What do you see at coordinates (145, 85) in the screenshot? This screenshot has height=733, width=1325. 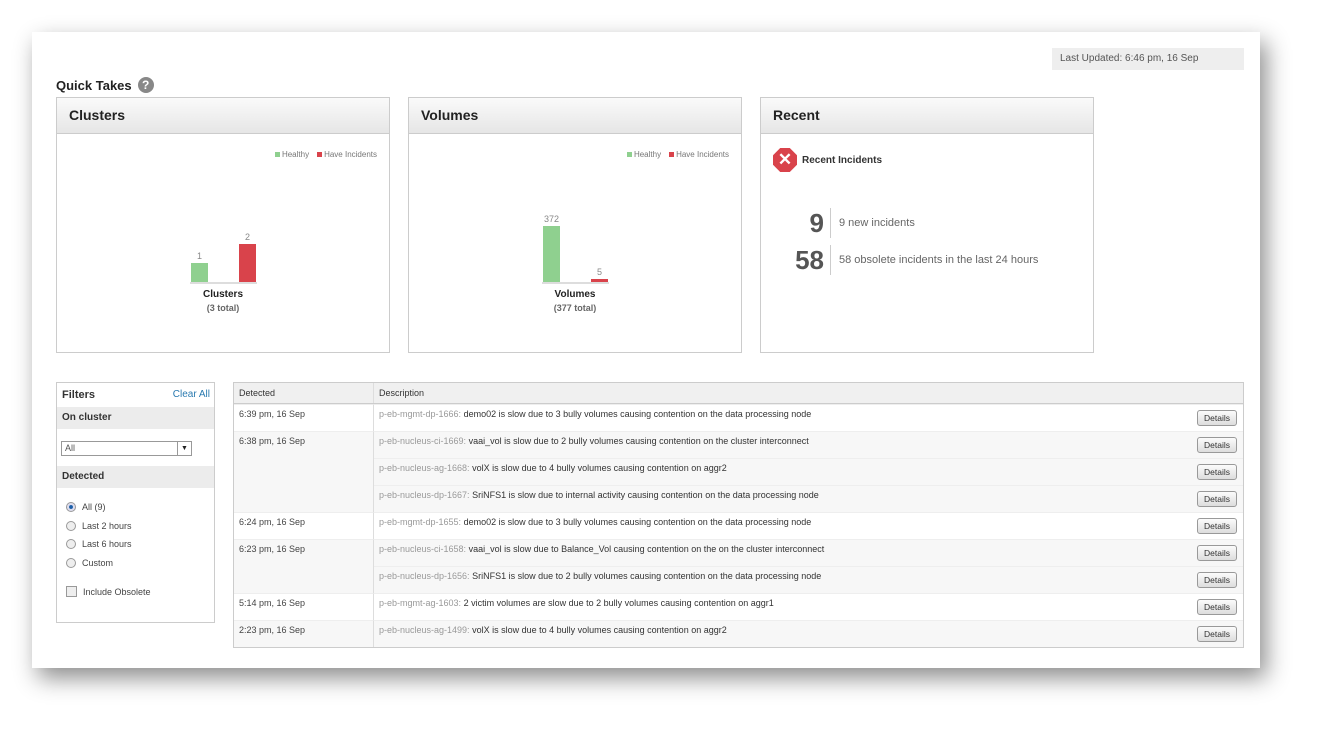 I see `help-icon: ?` at bounding box center [145, 85].